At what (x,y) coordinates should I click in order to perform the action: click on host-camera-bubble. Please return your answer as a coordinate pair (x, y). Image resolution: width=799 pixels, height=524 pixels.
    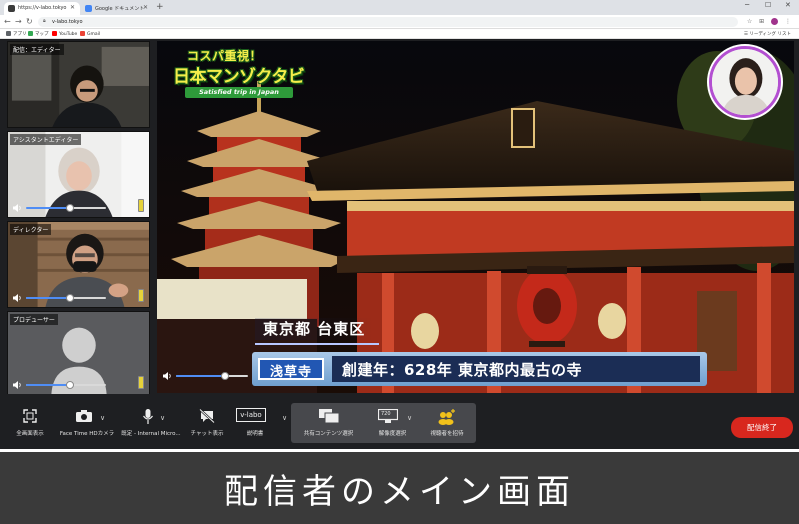
    Looking at the image, I should click on (745, 82).